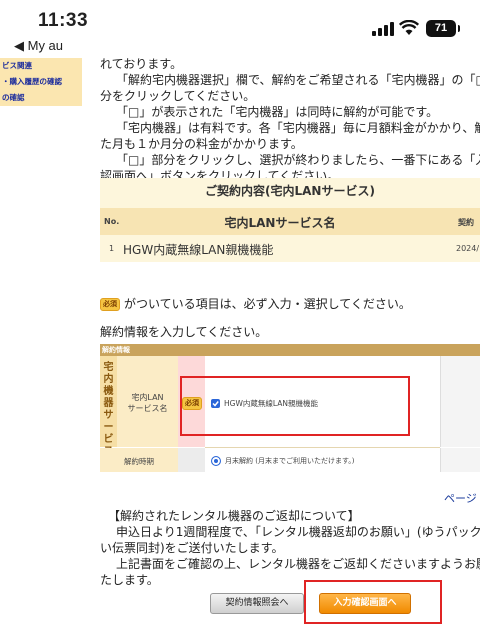 Image resolution: width=480 pixels, height=640 pixels. What do you see at coordinates (298, 564) in the screenshot?
I see `return-line-3: 上記書面をご確認の上、レンタル機器をご返却くださいますようお願` at bounding box center [298, 564].